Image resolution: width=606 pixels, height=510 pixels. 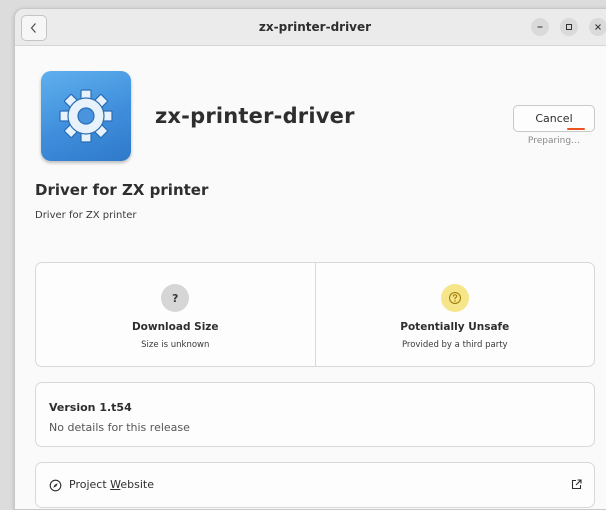 What do you see at coordinates (86, 215) in the screenshot?
I see `app-description: Driver for ZX printer` at bounding box center [86, 215].